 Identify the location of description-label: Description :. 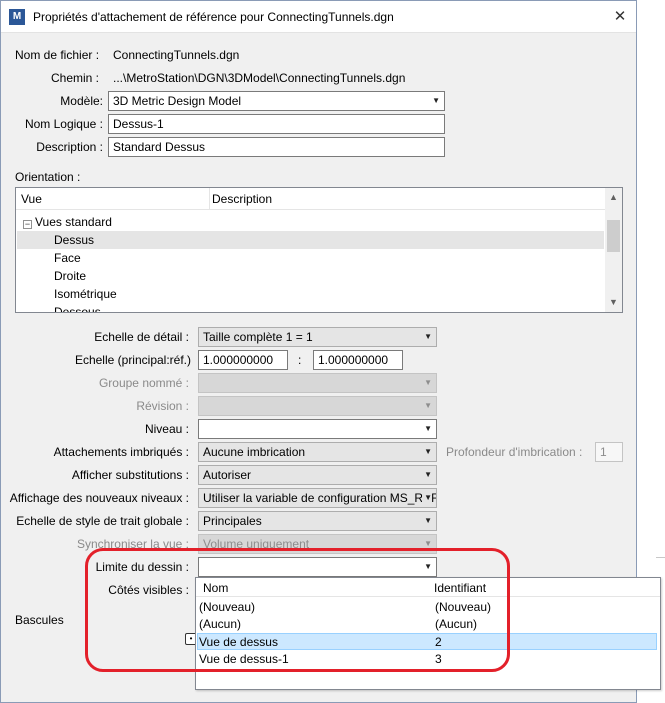
(69, 147).